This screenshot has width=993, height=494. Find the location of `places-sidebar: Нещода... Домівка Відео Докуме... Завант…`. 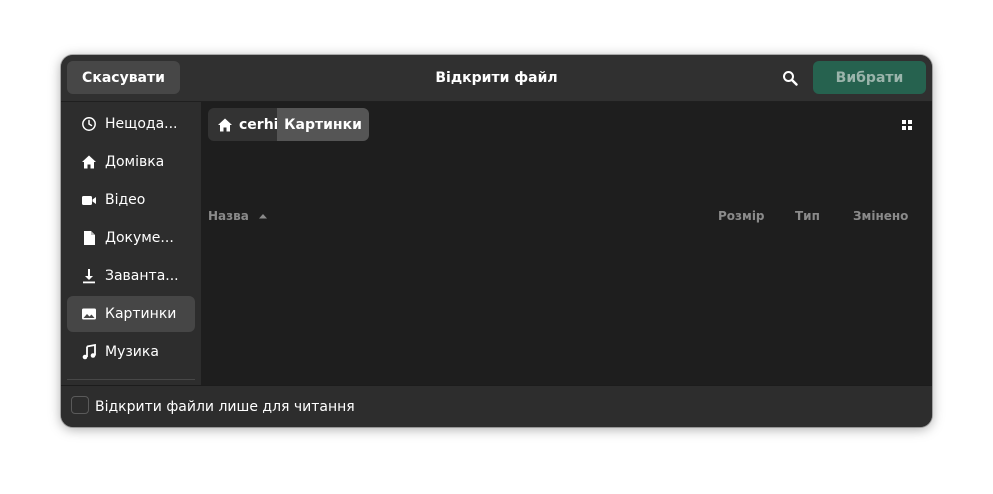

places-sidebar: Нещода... Домівка Відео Докуме... Завант… is located at coordinates (131, 243).